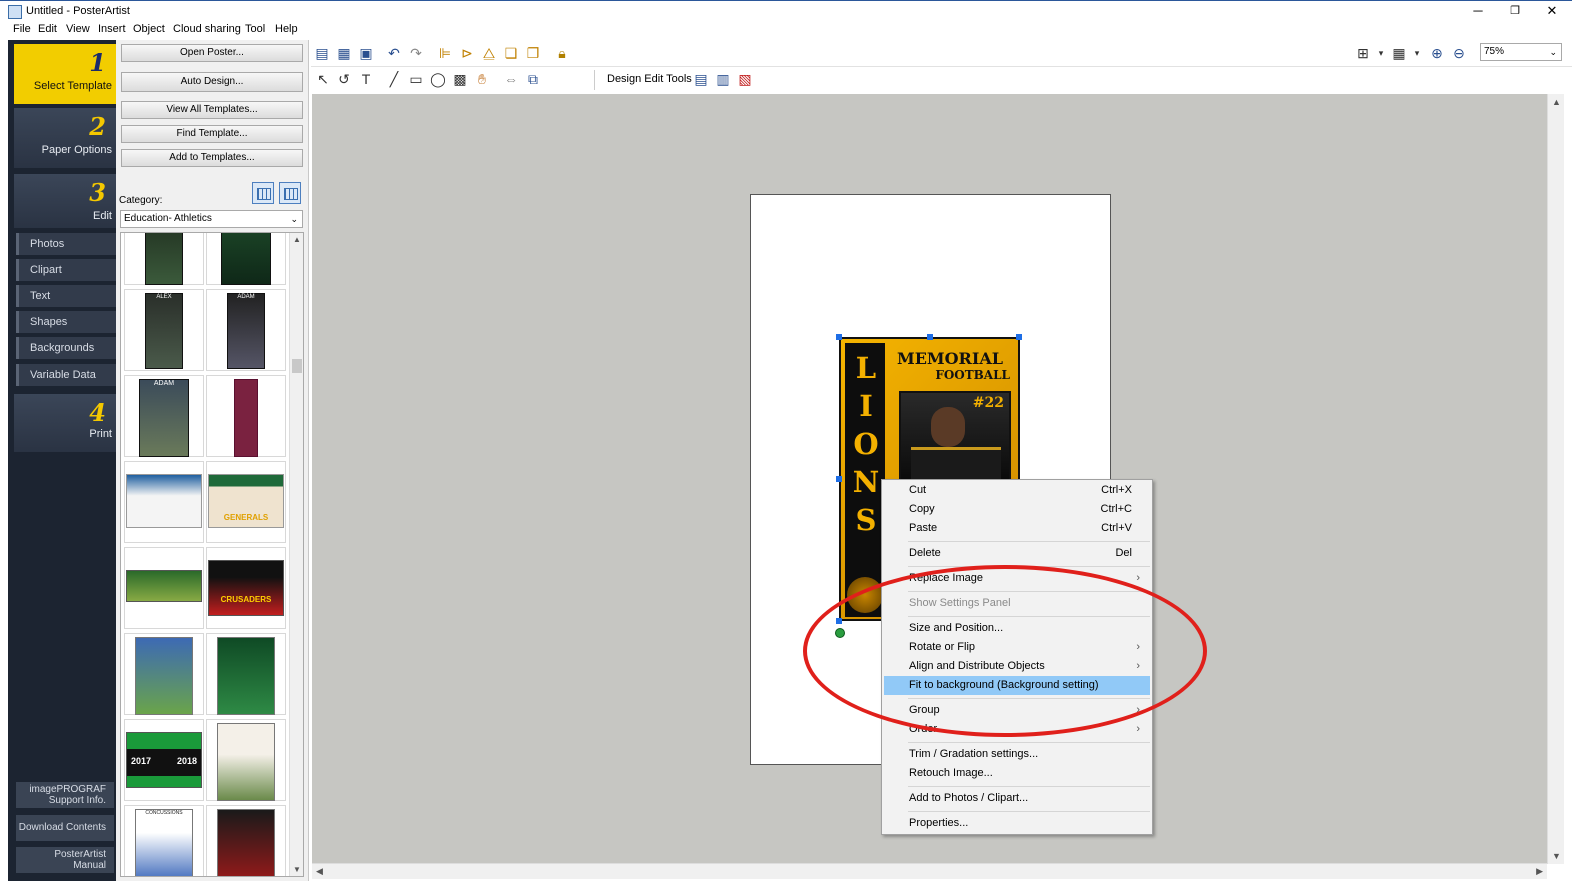 The width and height of the screenshot is (1572, 881). What do you see at coordinates (1399, 53) in the screenshot?
I see `grid-icon: ▦` at bounding box center [1399, 53].